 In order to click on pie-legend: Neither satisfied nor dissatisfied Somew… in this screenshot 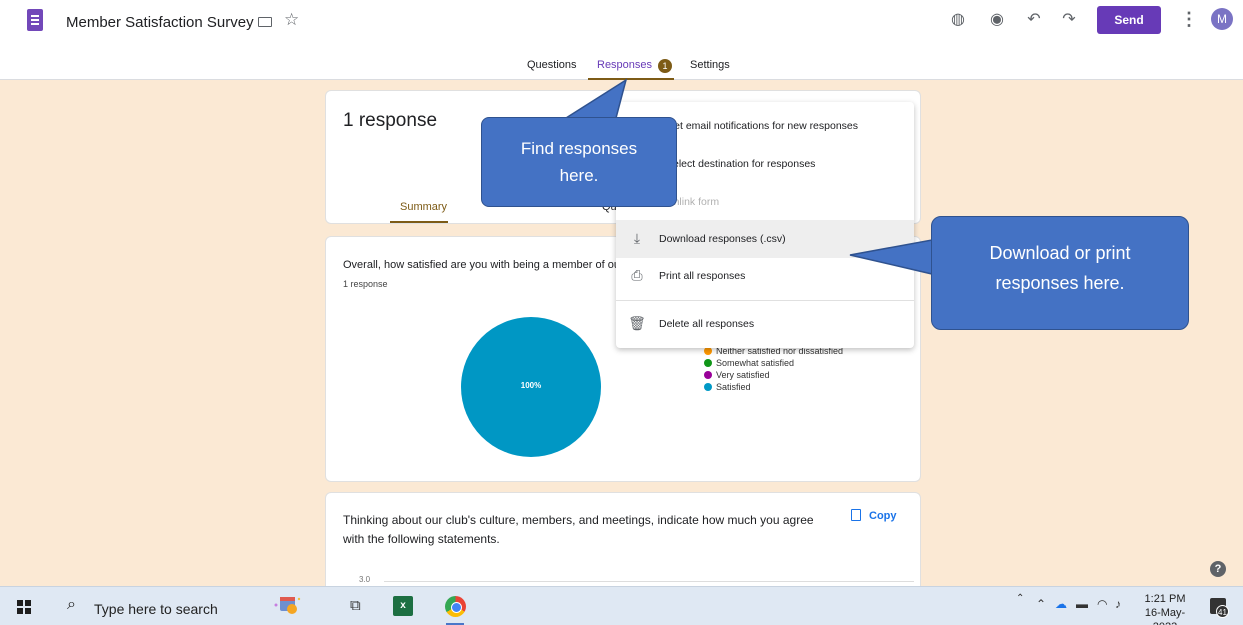, I will do `click(773, 369)`.